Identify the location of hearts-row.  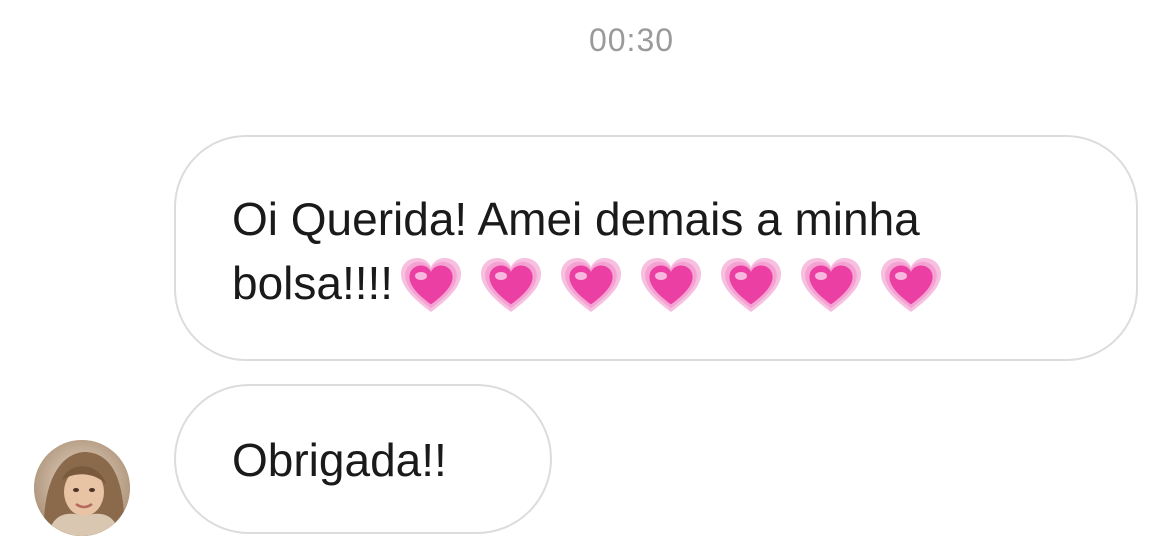
(679, 283).